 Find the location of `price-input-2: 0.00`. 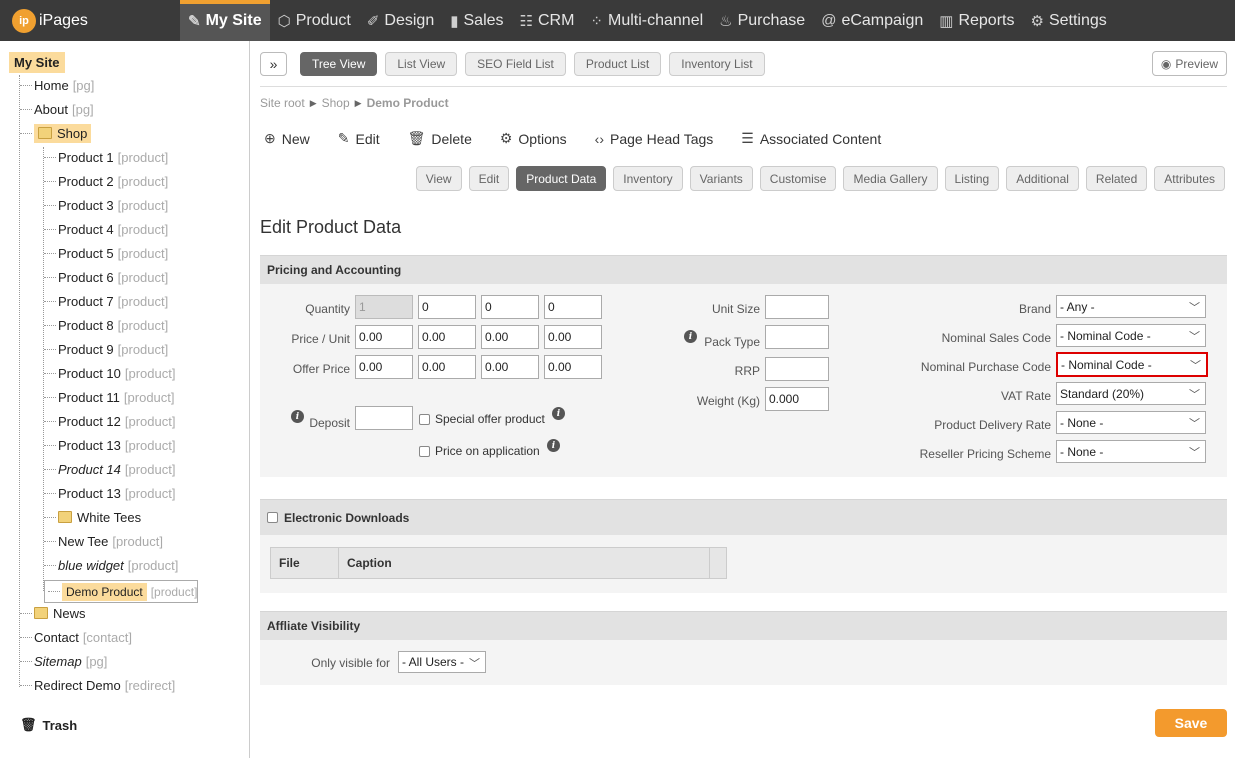

price-input-2: 0.00 is located at coordinates (447, 337).